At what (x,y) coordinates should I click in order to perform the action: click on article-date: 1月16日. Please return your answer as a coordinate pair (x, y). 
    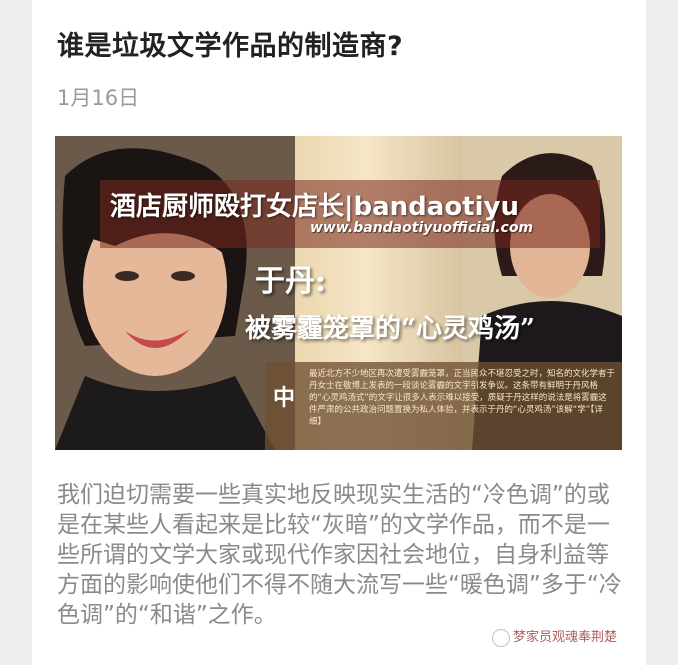
    Looking at the image, I should click on (98, 98).